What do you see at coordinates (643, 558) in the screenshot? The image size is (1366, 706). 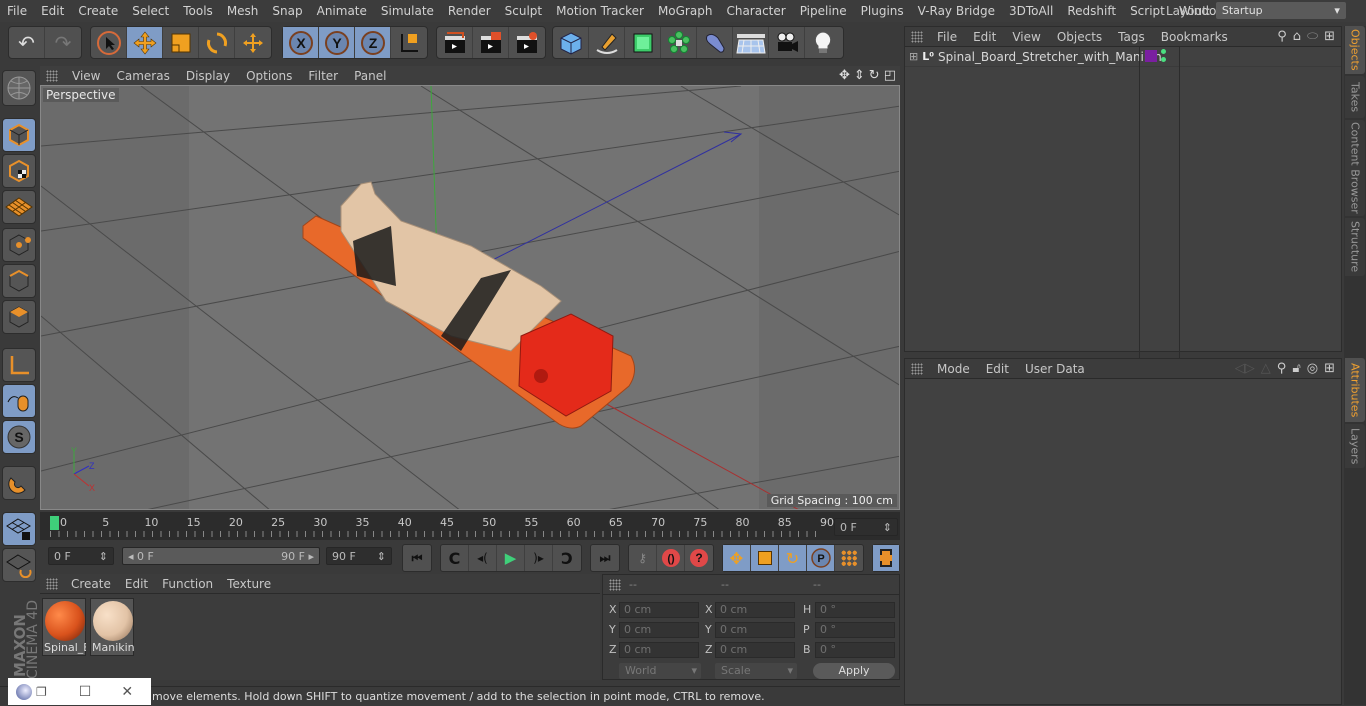 I see `keyframe-selection-button: ⚷` at bounding box center [643, 558].